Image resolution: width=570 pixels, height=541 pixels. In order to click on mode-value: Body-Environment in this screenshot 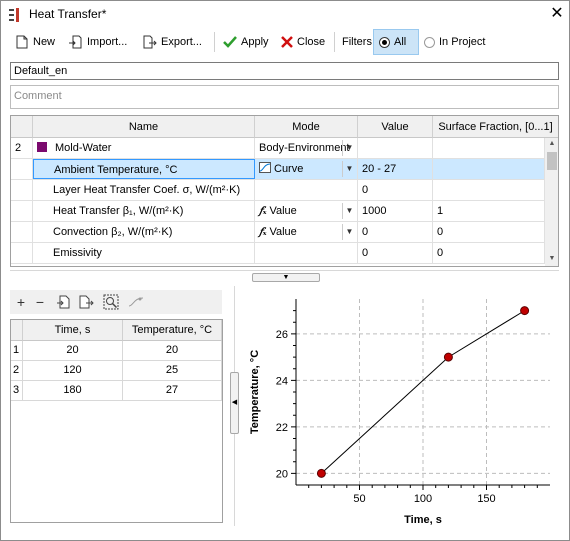, I will do `click(304, 148)`.